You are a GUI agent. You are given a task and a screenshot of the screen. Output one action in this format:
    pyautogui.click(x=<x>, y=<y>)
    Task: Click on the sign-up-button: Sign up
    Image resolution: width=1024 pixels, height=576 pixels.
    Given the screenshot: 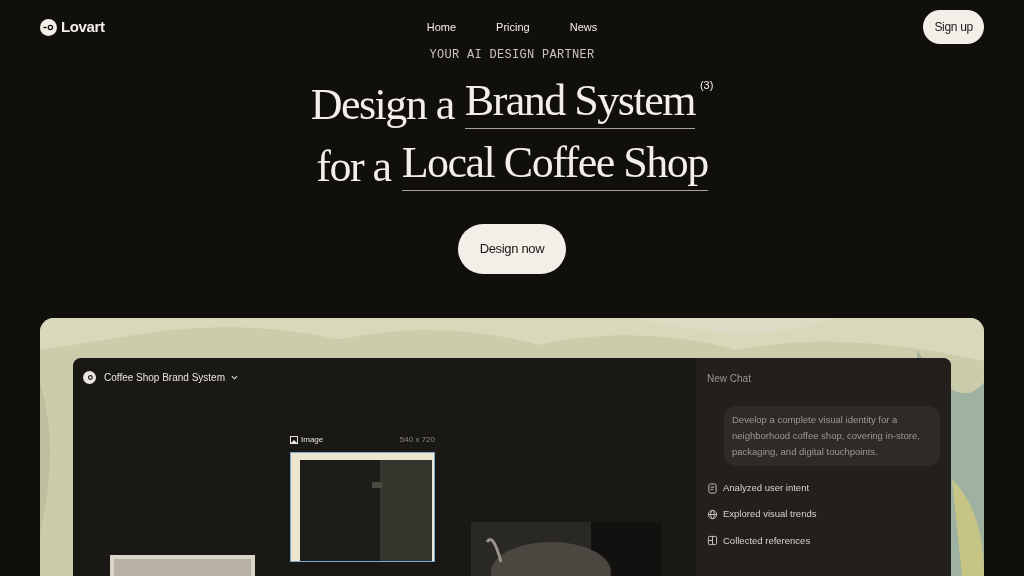 What is the action you would take?
    pyautogui.click(x=953, y=27)
    